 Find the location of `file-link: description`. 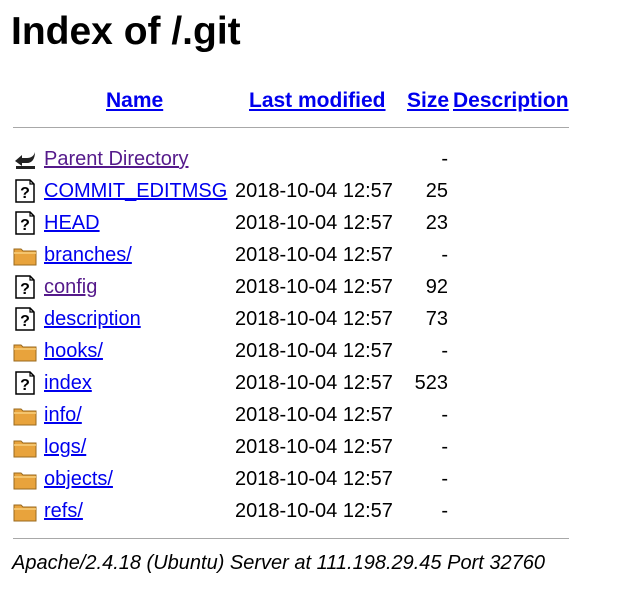

file-link: description is located at coordinates (92, 319).